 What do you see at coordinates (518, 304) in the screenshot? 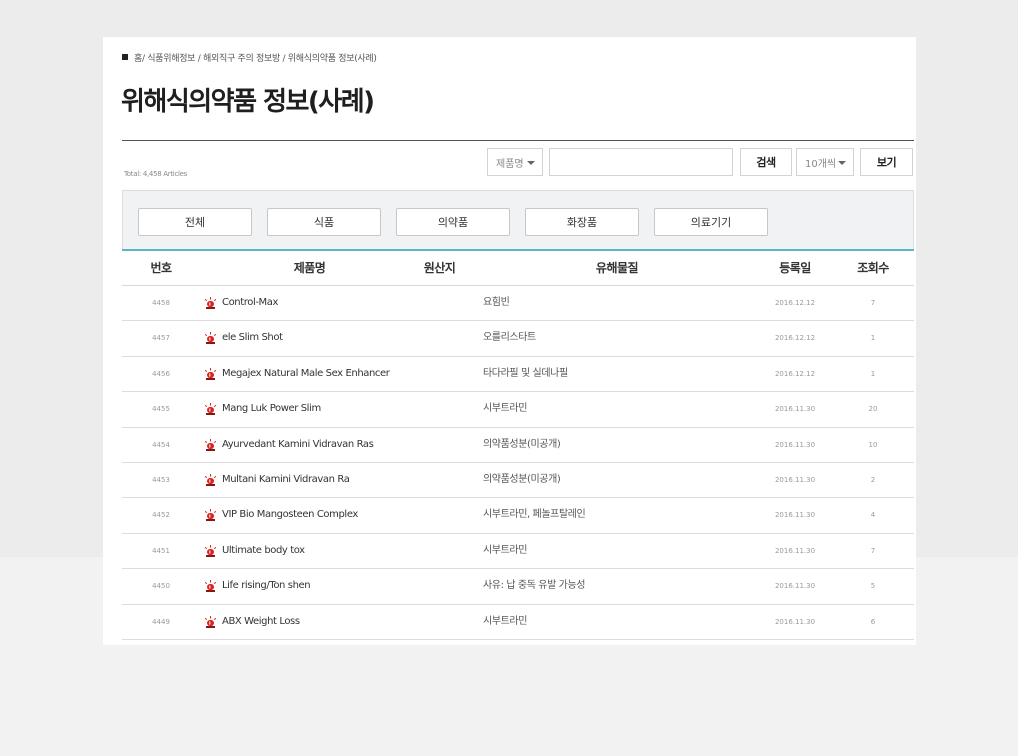
I see `table-row: 4458 Control-Max 요힘빈 2016.12.12 7` at bounding box center [518, 304].